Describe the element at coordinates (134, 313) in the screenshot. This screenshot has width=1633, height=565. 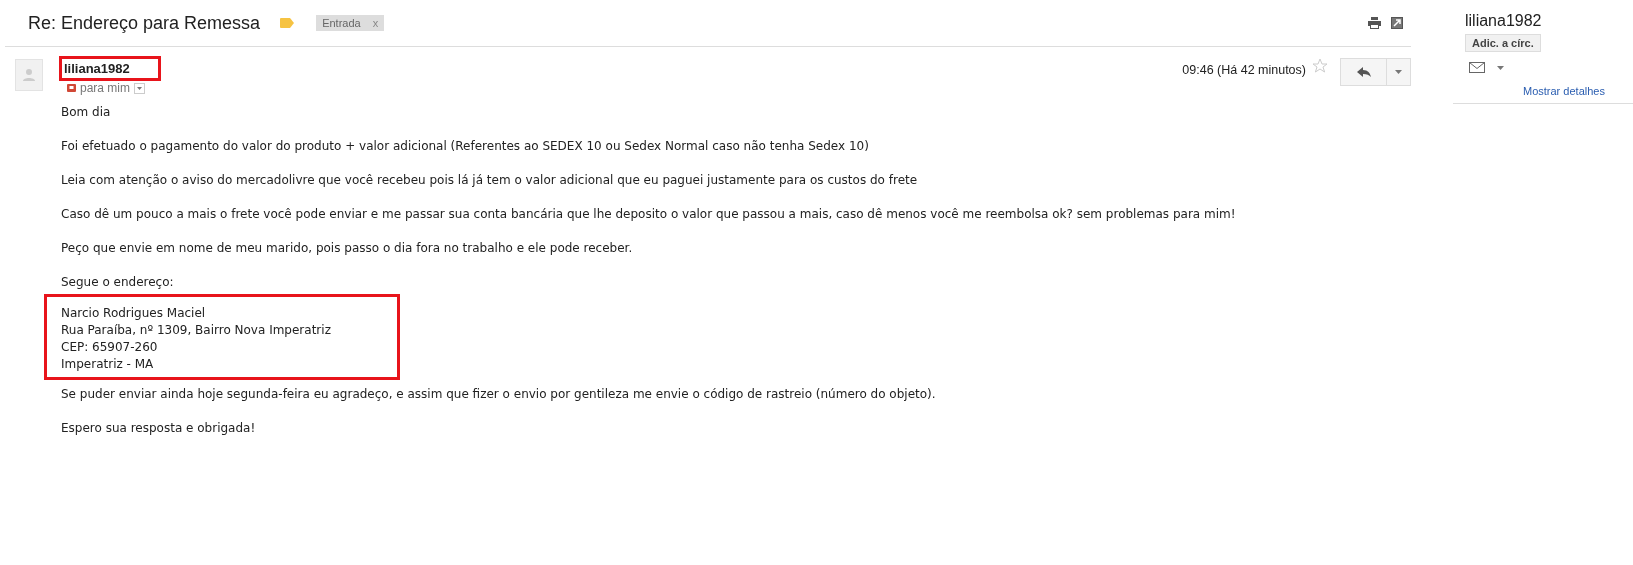
I see `body-text-line: Narcio Rodrigues Maciel` at that location.